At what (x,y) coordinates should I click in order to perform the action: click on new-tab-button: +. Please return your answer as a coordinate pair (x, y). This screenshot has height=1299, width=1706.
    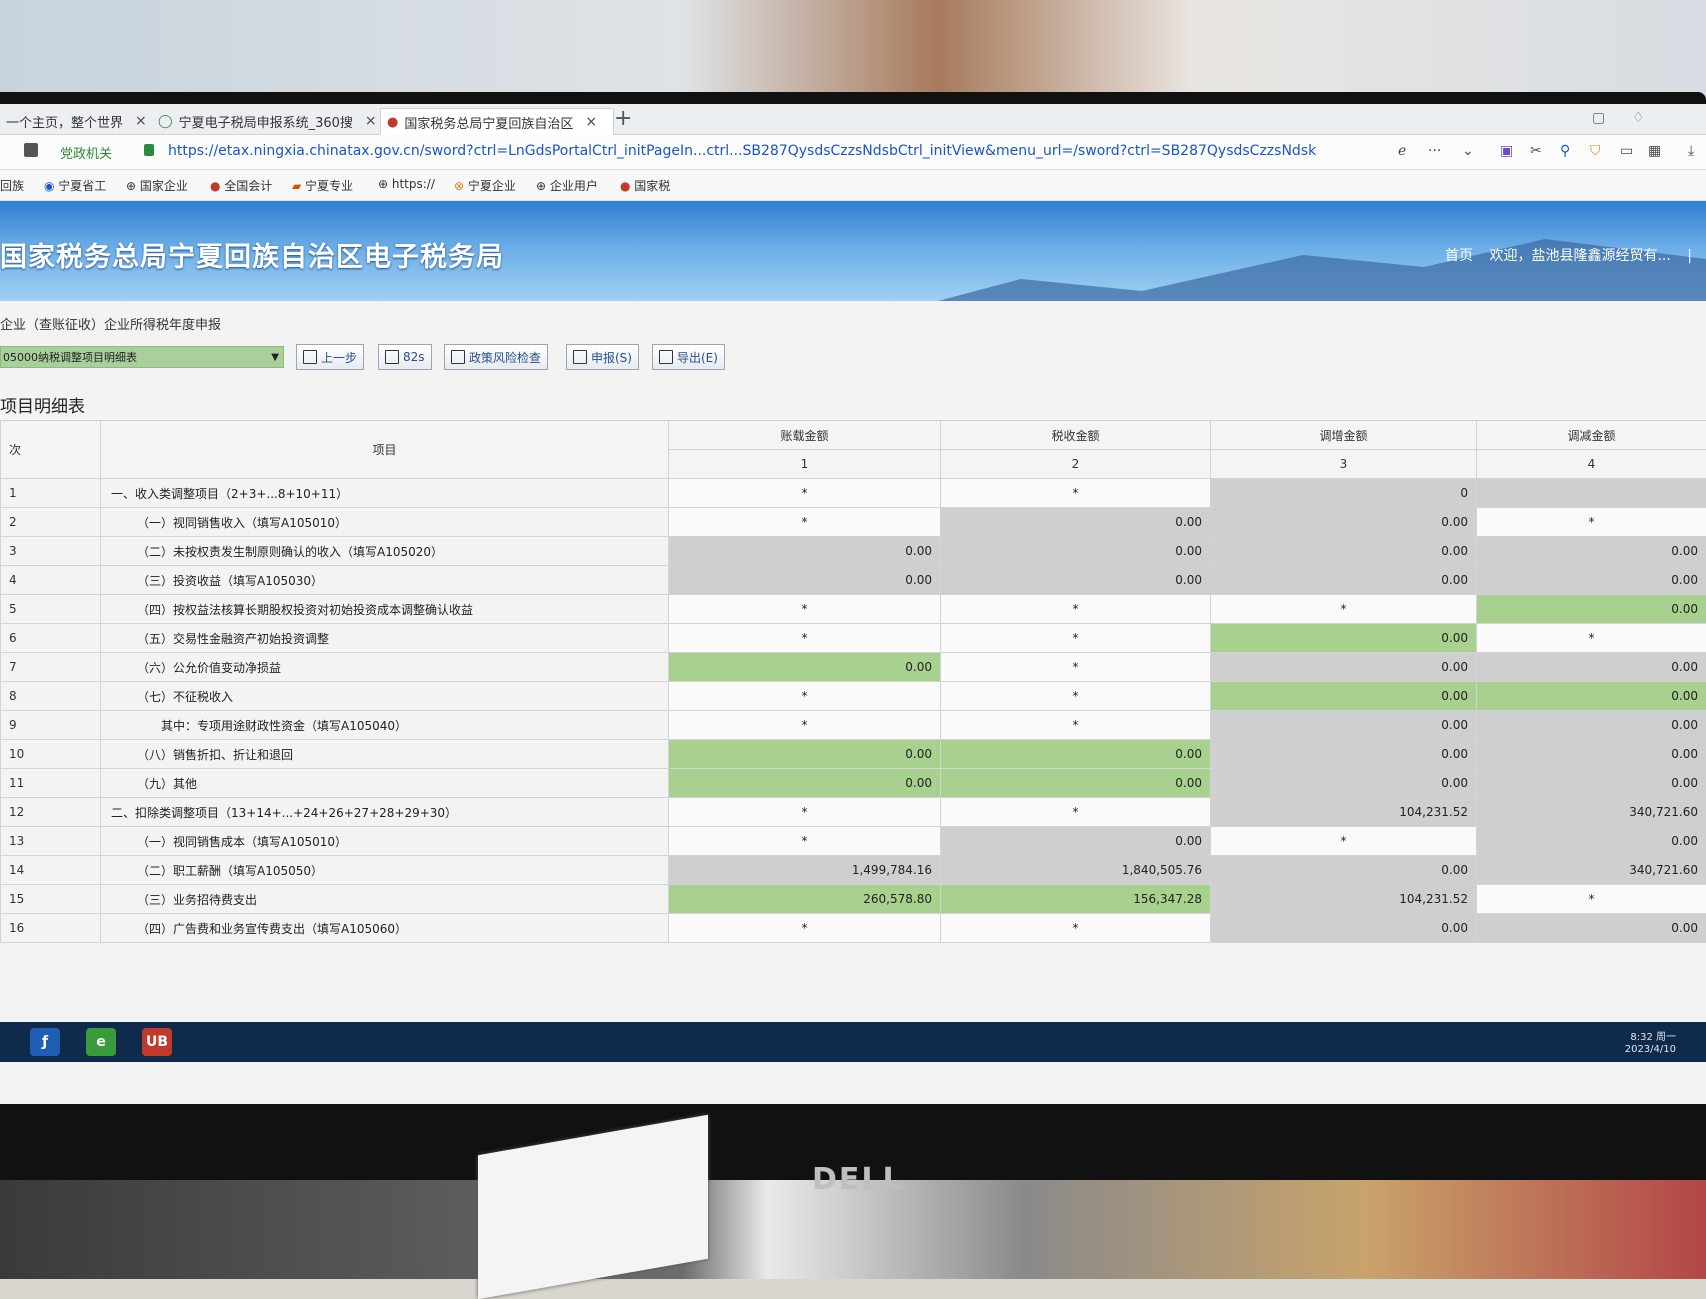
    Looking at the image, I should click on (623, 118).